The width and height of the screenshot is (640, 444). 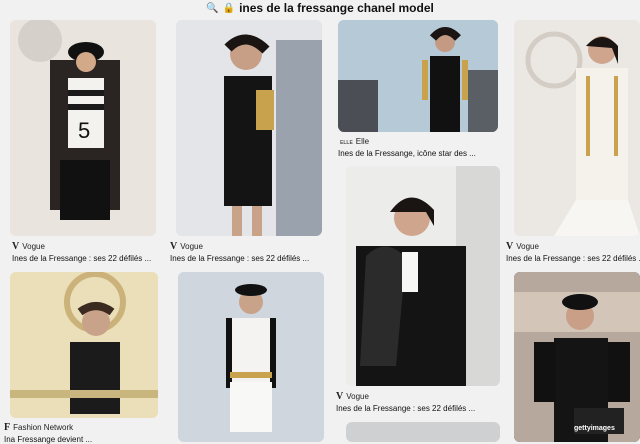 What do you see at coordinates (354, 141) in the screenshot?
I see `pin-source-3: ELLE Elle` at bounding box center [354, 141].